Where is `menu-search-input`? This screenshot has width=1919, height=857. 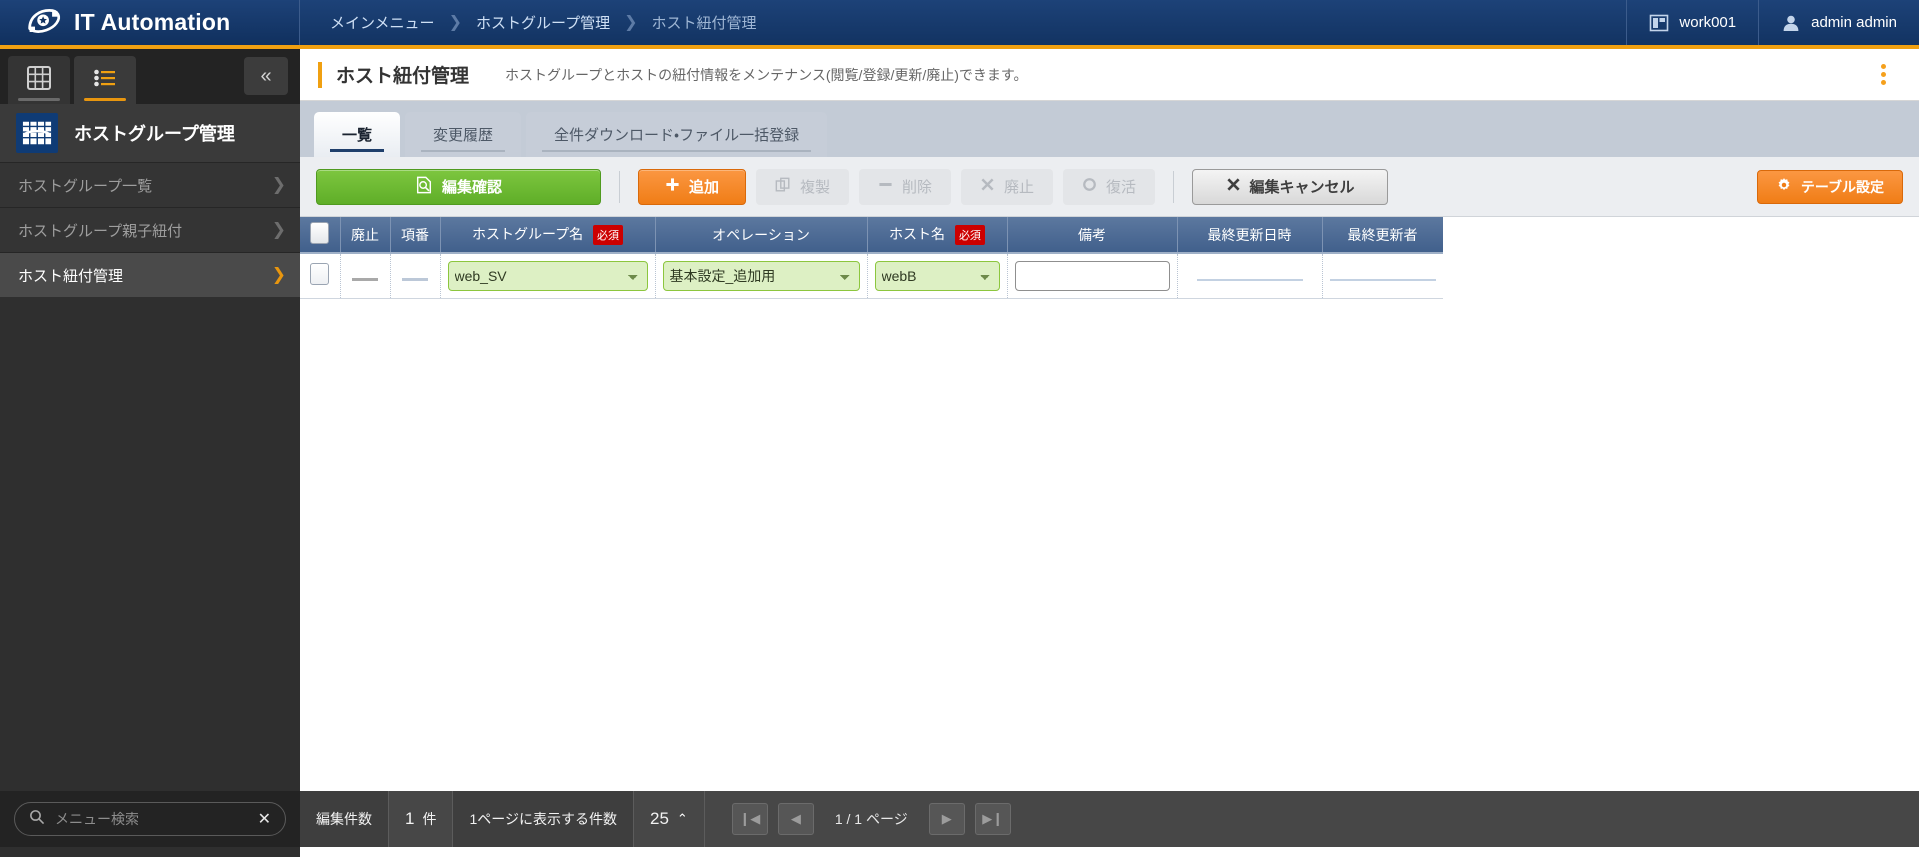
menu-search-input is located at coordinates (151, 819).